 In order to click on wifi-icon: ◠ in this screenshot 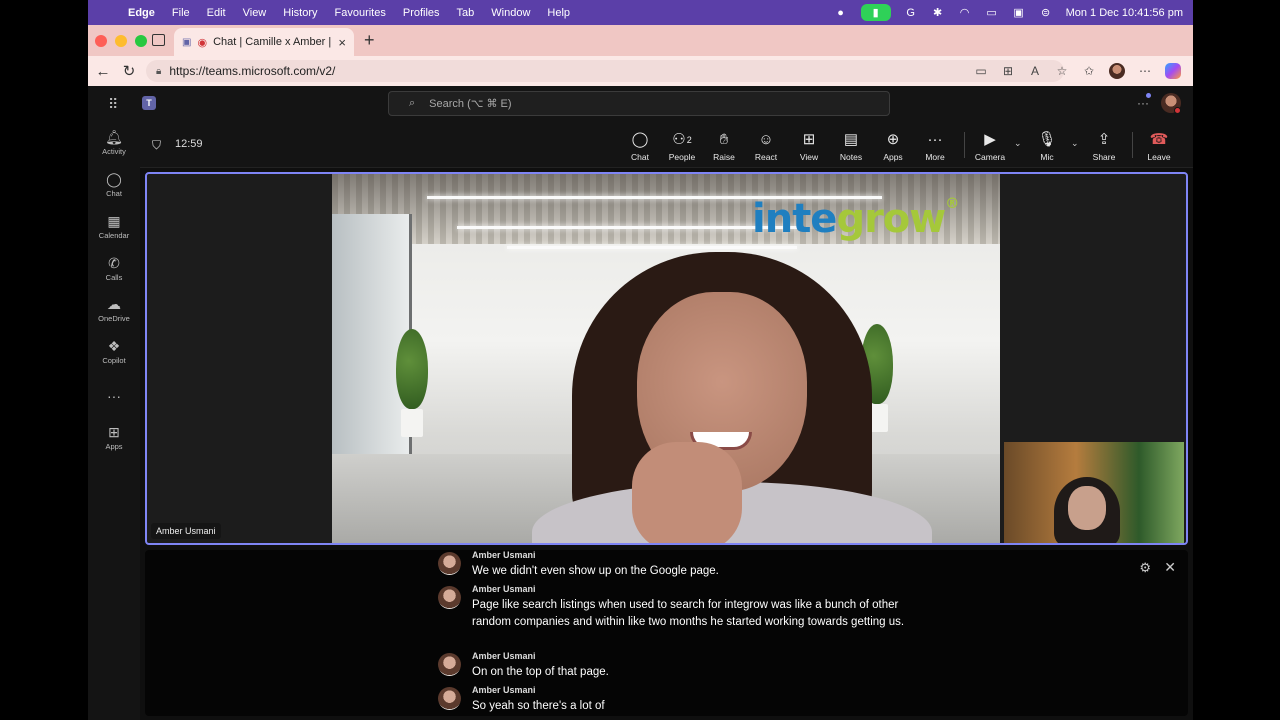, I will do `click(965, 13)`.